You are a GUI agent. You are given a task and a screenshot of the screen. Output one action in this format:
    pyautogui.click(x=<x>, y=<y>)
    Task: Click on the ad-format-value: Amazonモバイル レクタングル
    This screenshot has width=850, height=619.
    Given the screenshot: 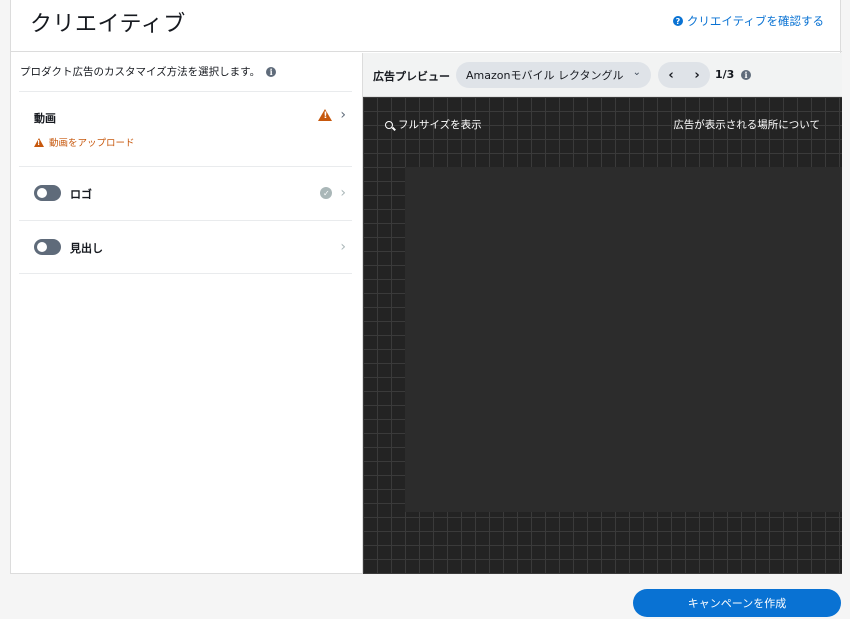 What is the action you would take?
    pyautogui.click(x=545, y=75)
    